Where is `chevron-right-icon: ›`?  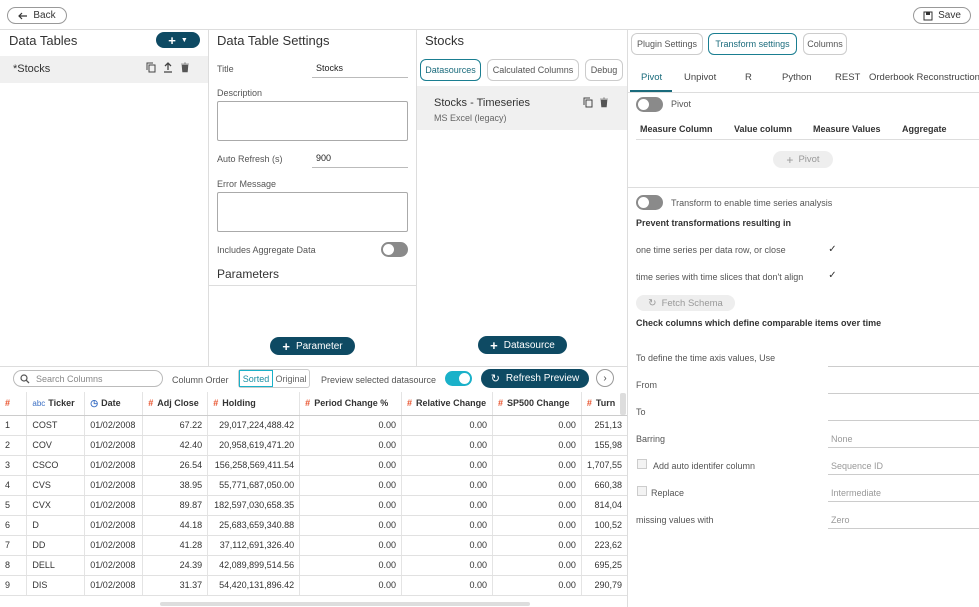
chevron-right-icon: › is located at coordinates (605, 378).